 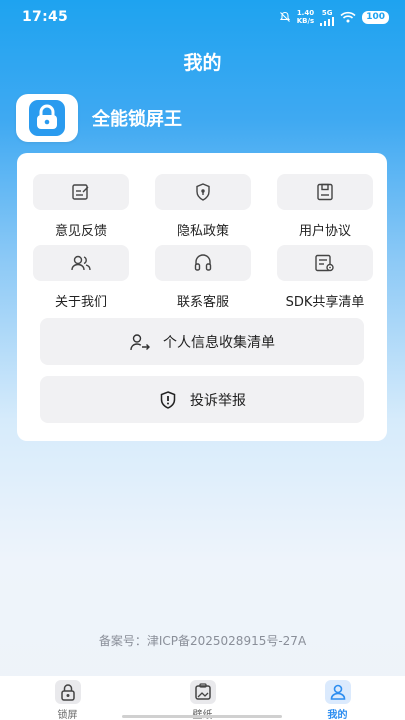 I want to click on report-button: 投诉举报, so click(x=202, y=399).